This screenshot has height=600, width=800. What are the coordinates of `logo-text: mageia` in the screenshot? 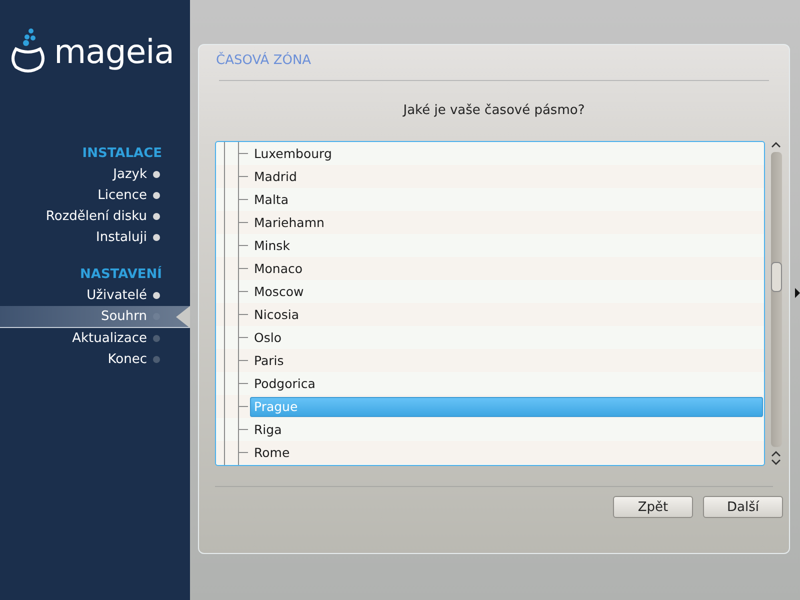 It's located at (114, 51).